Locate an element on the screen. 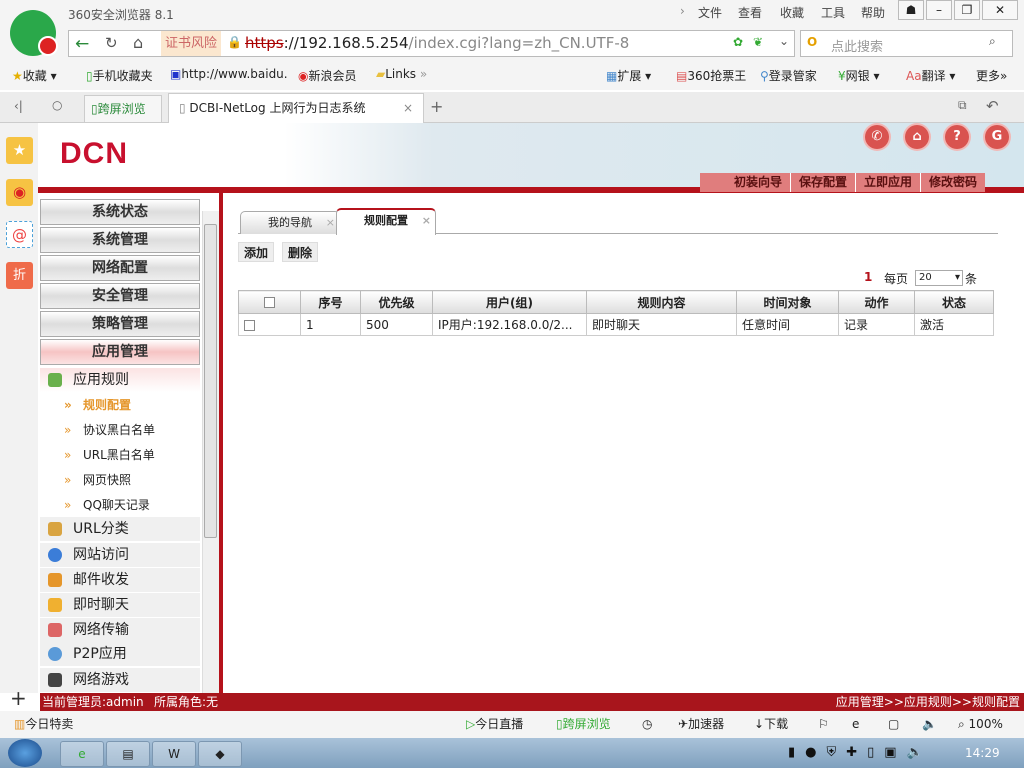 This screenshot has height=768, width=1024. mail-icon: @ is located at coordinates (19, 234).